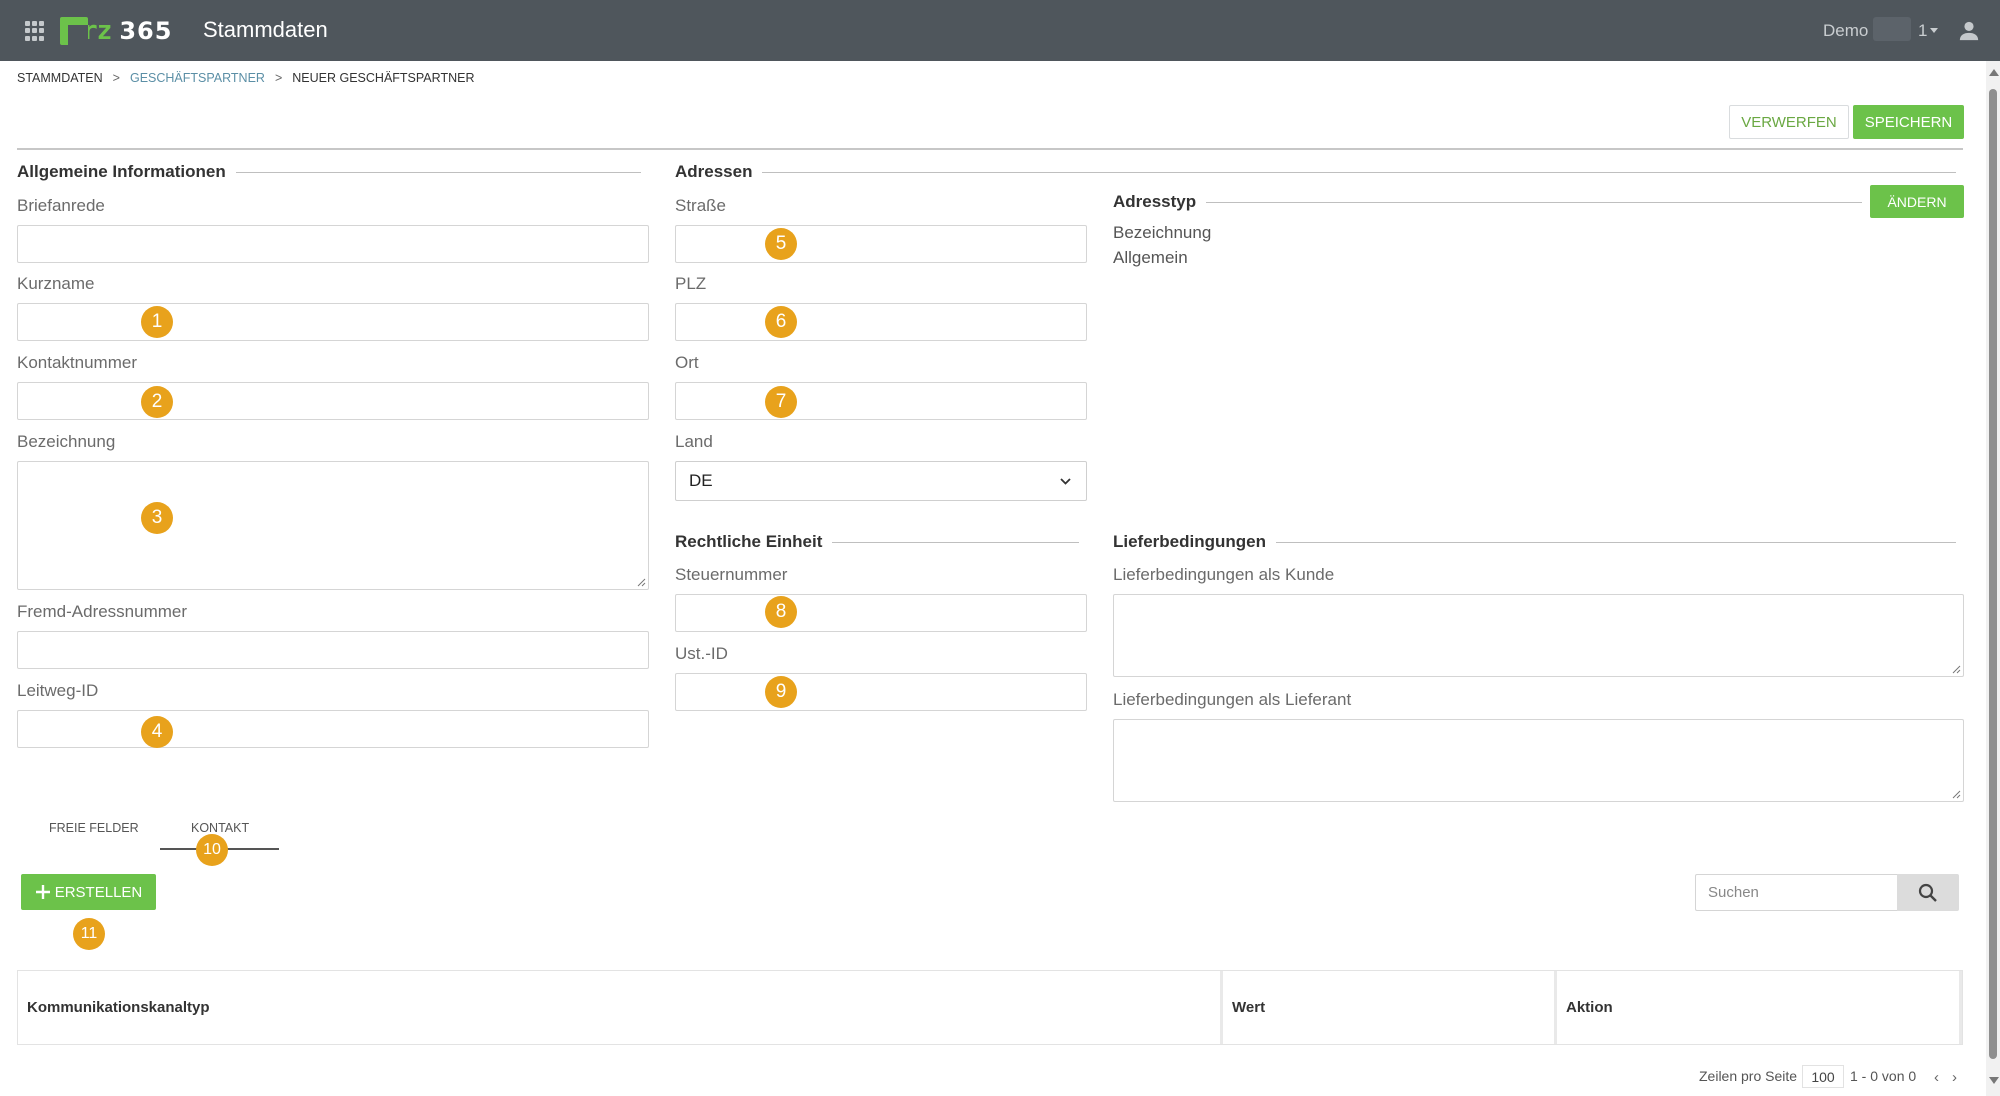  I want to click on rows-per-page-label: Zeilen pro Seite, so click(1748, 1076).